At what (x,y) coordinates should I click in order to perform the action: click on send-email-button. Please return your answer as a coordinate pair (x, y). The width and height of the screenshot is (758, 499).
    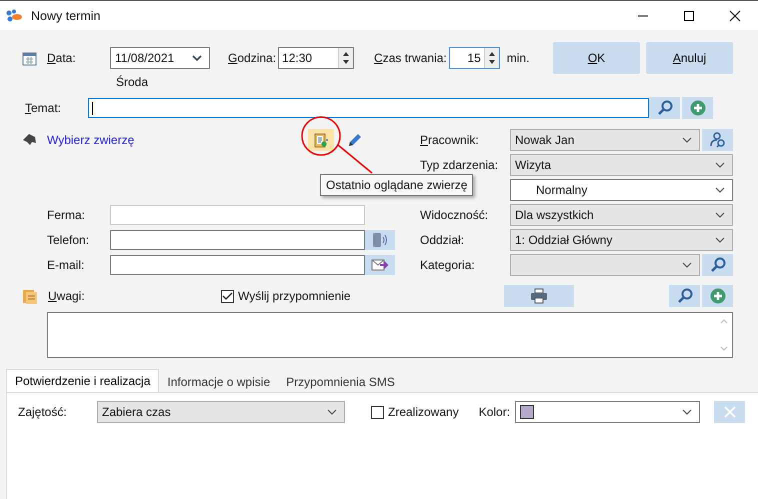
    Looking at the image, I should click on (380, 265).